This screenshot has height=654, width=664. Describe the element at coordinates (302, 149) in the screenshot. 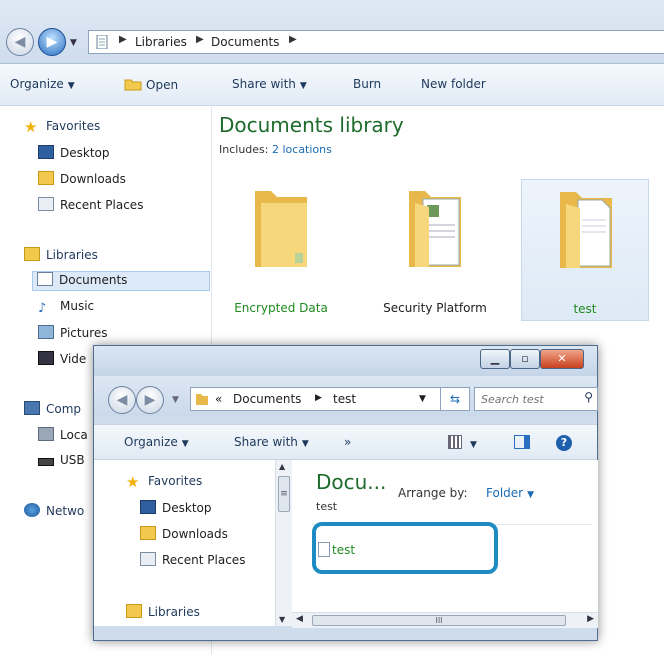

I see `locations-link: 2 locations` at that location.